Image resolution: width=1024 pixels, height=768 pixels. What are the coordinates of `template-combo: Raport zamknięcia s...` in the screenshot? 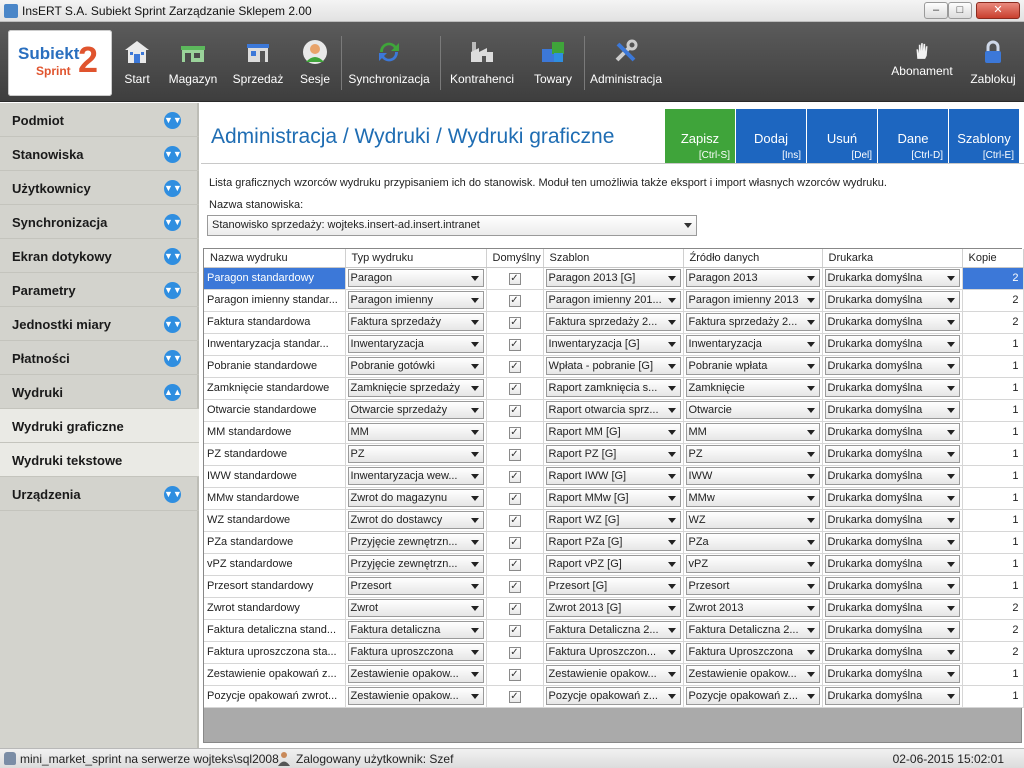 It's located at (613, 388).